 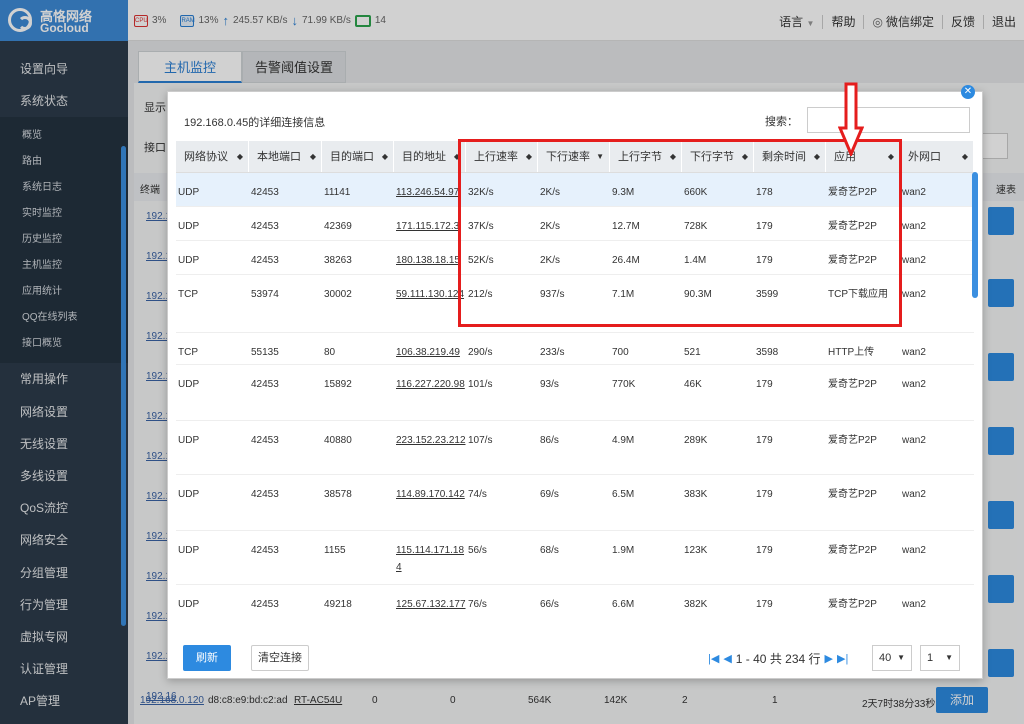 I want to click on cell-down-rate: 233/s, so click(x=552, y=352).